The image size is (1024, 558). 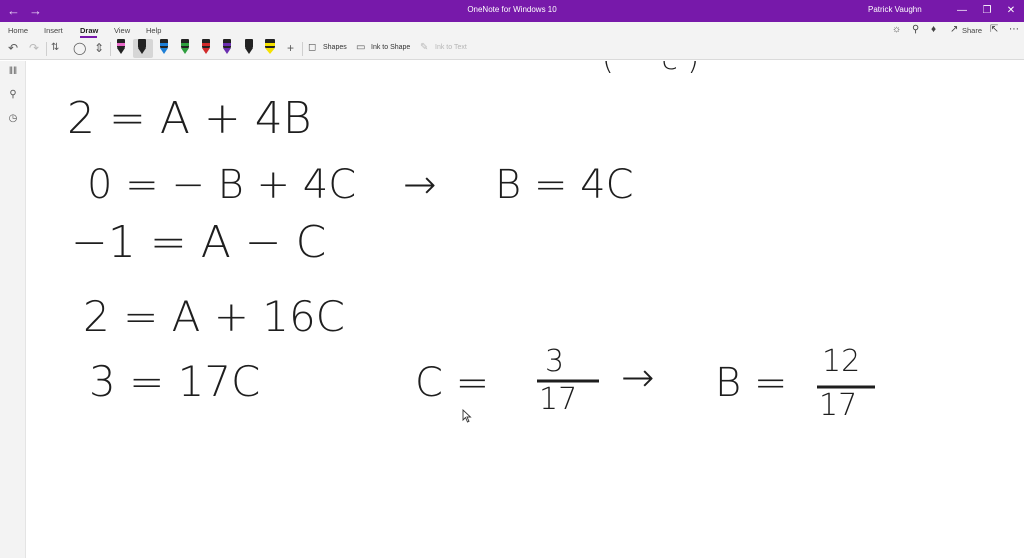 What do you see at coordinates (564, 185) in the screenshot?
I see `ink-equation-2-result: B = 4C` at bounding box center [564, 185].